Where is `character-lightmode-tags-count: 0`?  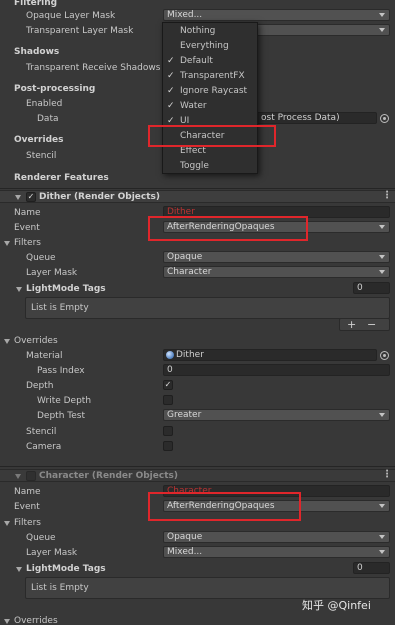 character-lightmode-tags-count: 0 is located at coordinates (371, 568).